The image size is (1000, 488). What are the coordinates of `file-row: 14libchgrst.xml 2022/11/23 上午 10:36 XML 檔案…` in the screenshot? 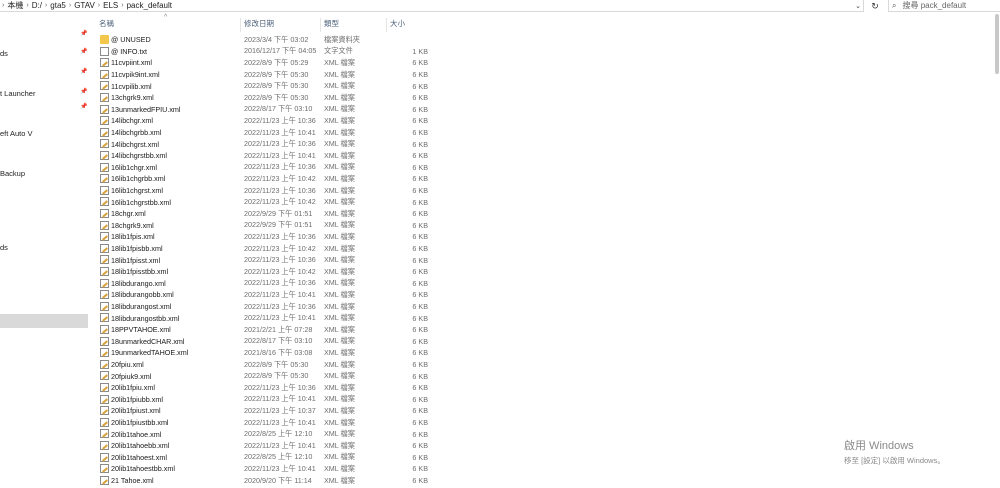 It's located at (266, 144).